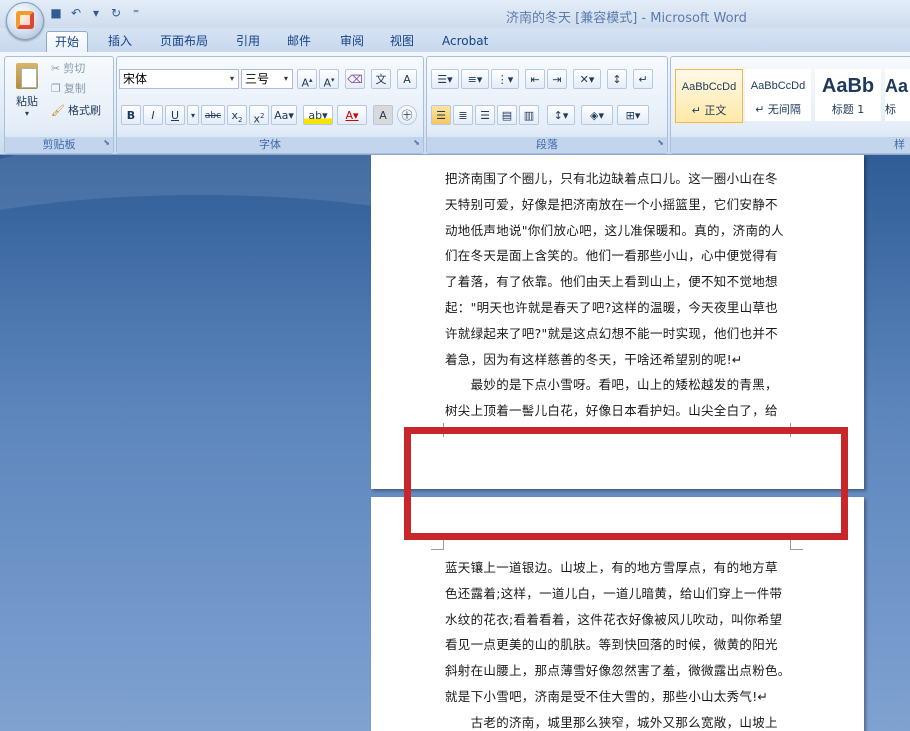  Describe the element at coordinates (455, 20) in the screenshot. I see `title-bar: ■ ↶ ▾ ↻ ⁼ 济南的冬天 [兼容模式] - Microsoft Word` at that location.